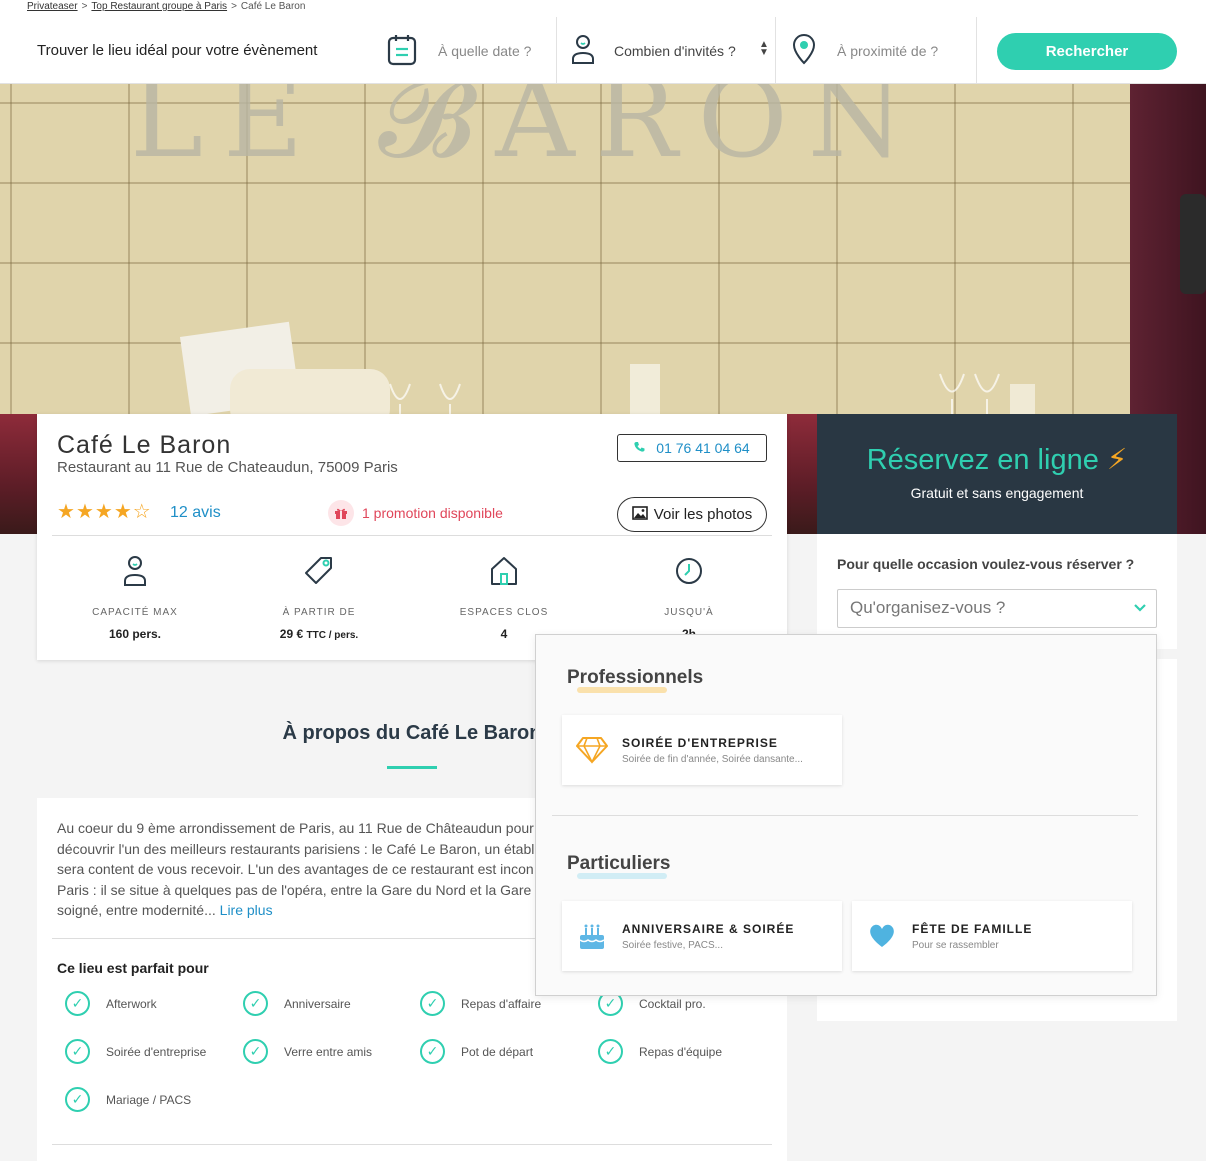 The height and width of the screenshot is (1161, 1206). I want to click on venue-name: Café Le Baron, so click(144, 445).